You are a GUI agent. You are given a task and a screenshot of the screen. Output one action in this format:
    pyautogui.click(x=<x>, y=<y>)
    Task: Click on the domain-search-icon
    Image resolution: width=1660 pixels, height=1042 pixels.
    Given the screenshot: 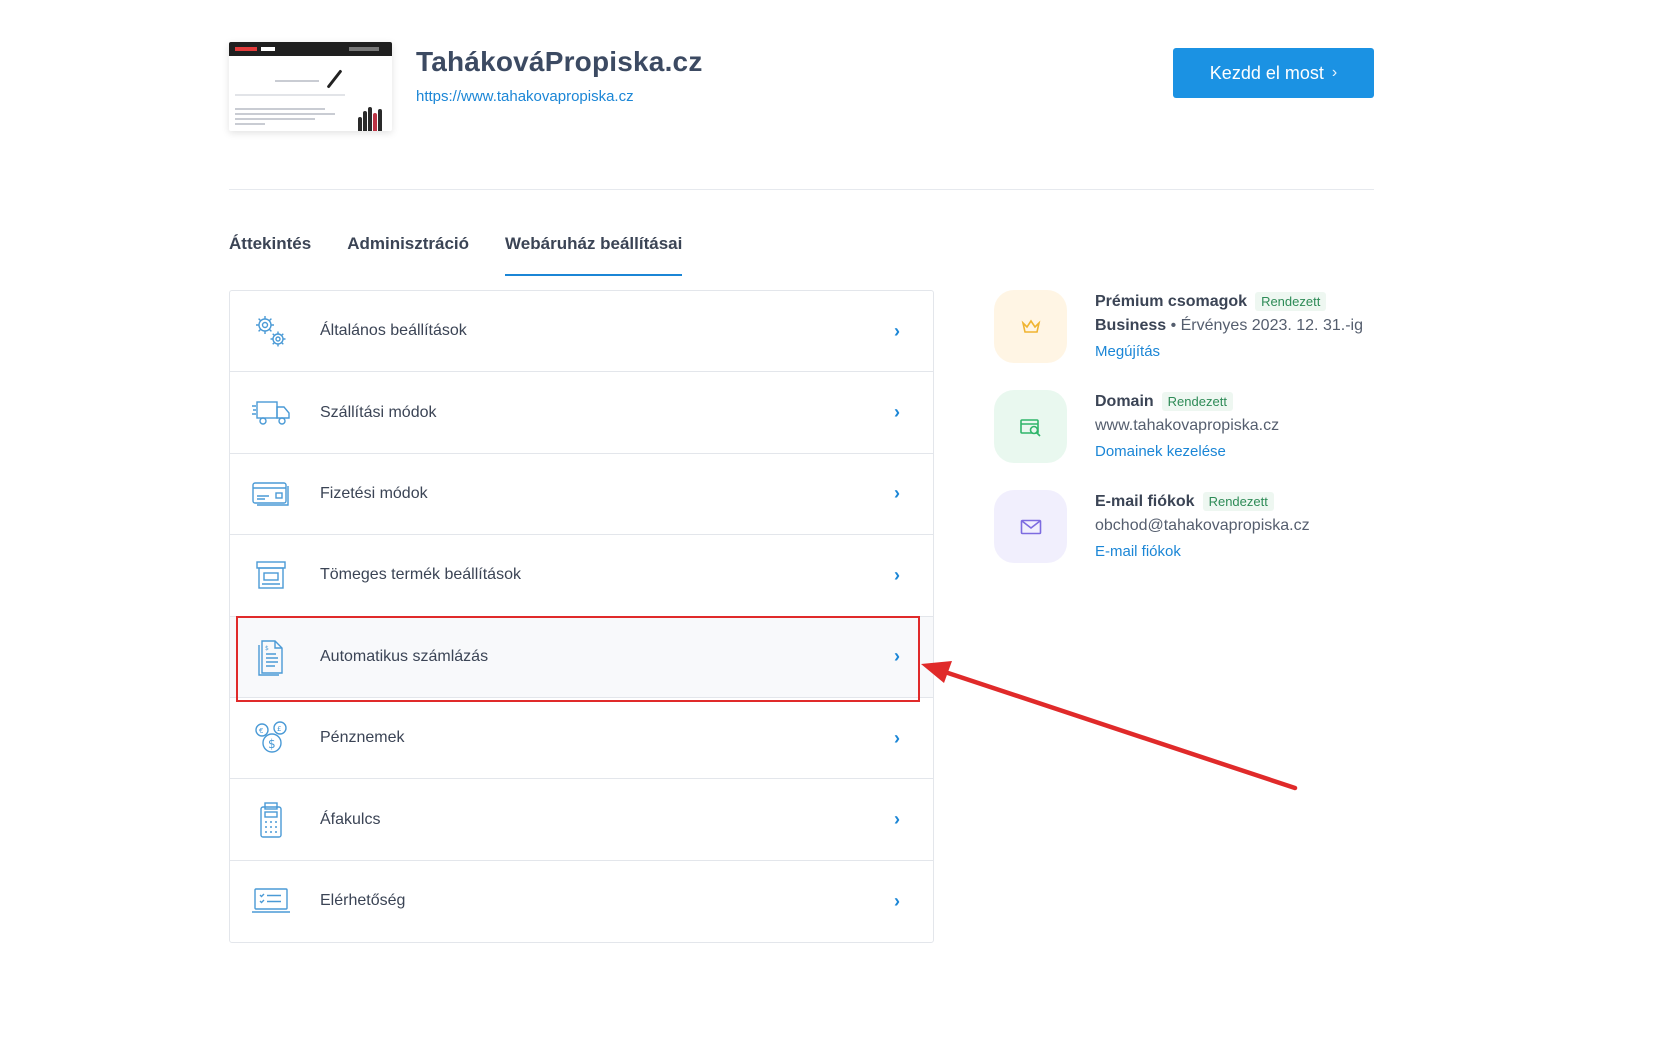 What is the action you would take?
    pyautogui.click(x=1030, y=426)
    